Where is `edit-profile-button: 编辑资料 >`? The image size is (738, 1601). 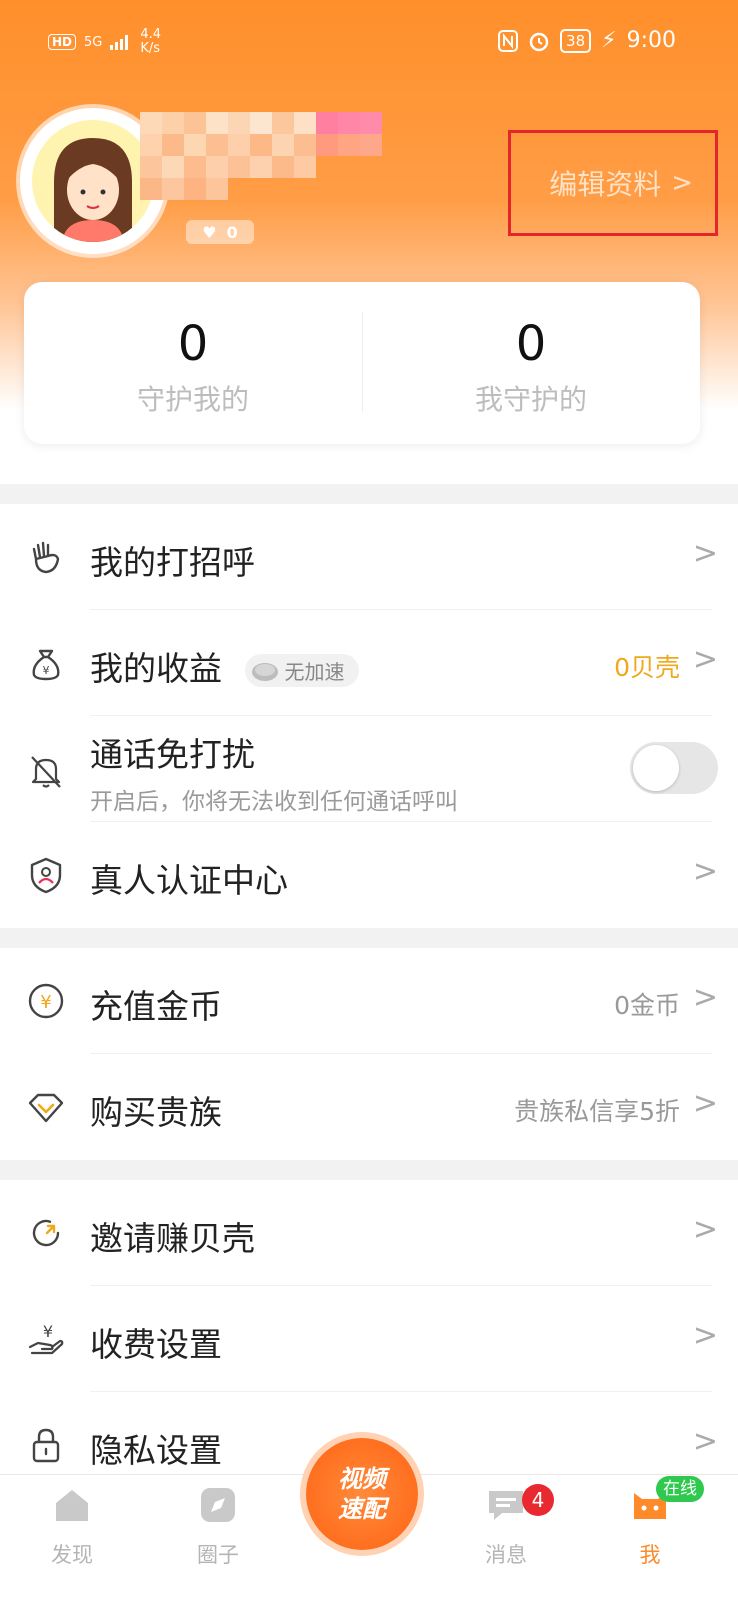 edit-profile-button: 编辑资料 > is located at coordinates (613, 183).